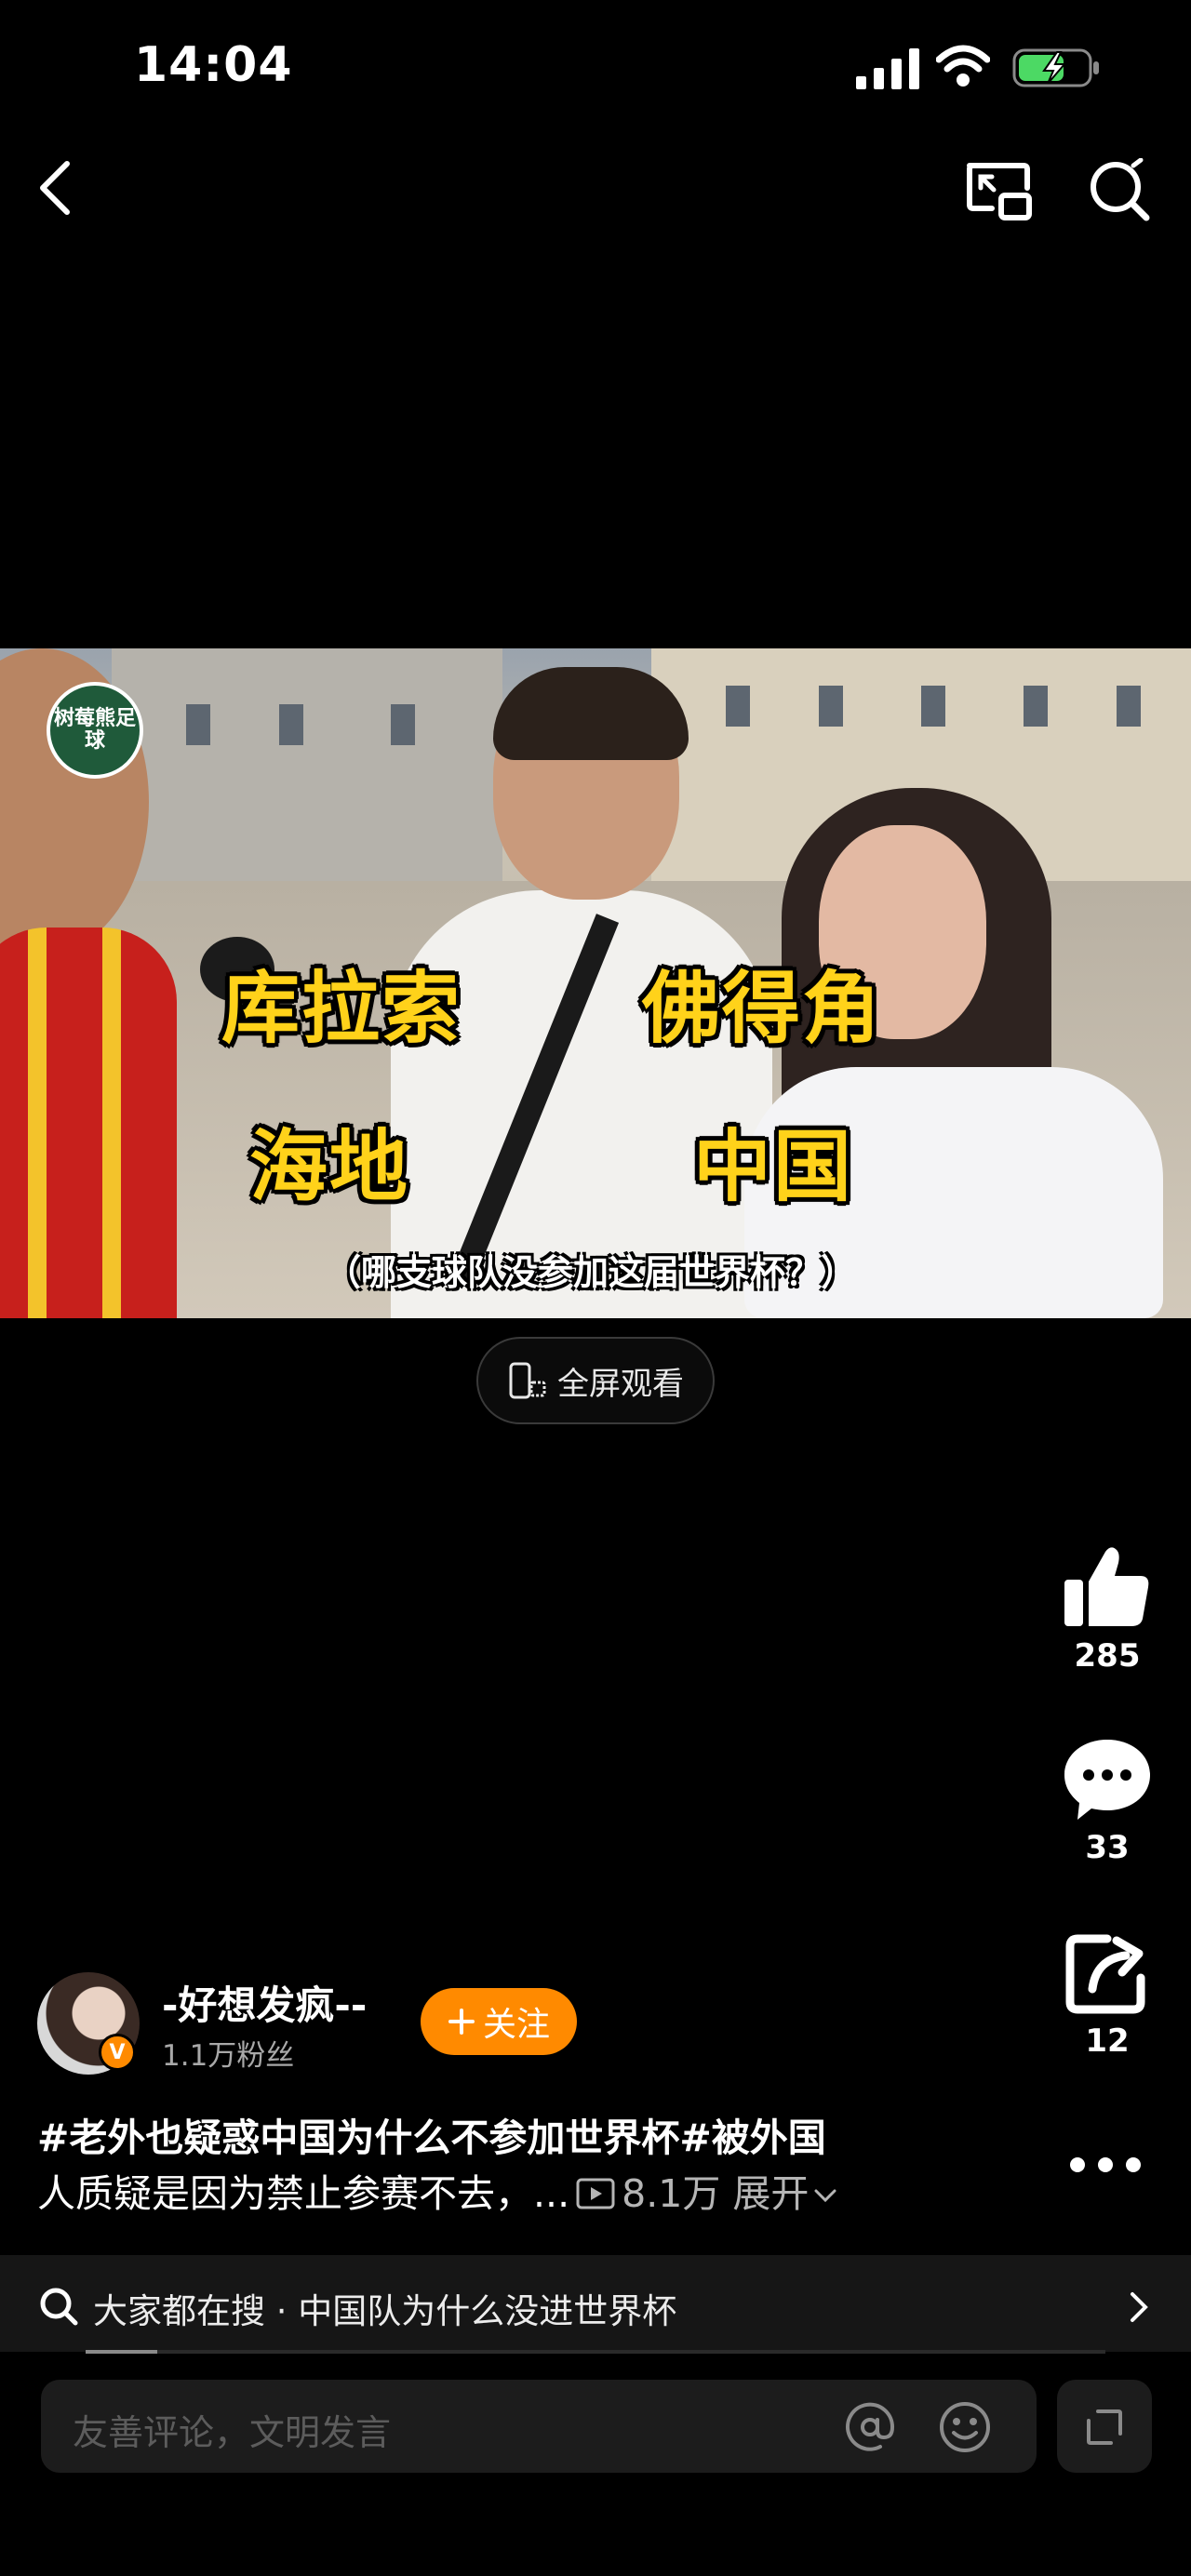  What do you see at coordinates (232, 2432) in the screenshot?
I see `comment-placeholder: 友善评论，文明发言` at bounding box center [232, 2432].